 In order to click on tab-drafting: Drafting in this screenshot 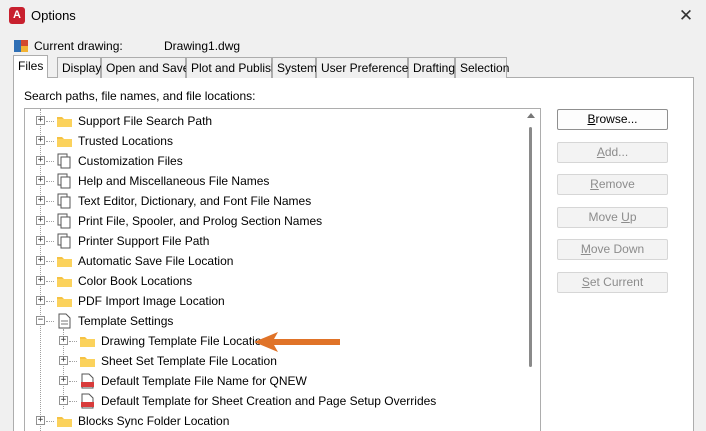, I will do `click(431, 67)`.